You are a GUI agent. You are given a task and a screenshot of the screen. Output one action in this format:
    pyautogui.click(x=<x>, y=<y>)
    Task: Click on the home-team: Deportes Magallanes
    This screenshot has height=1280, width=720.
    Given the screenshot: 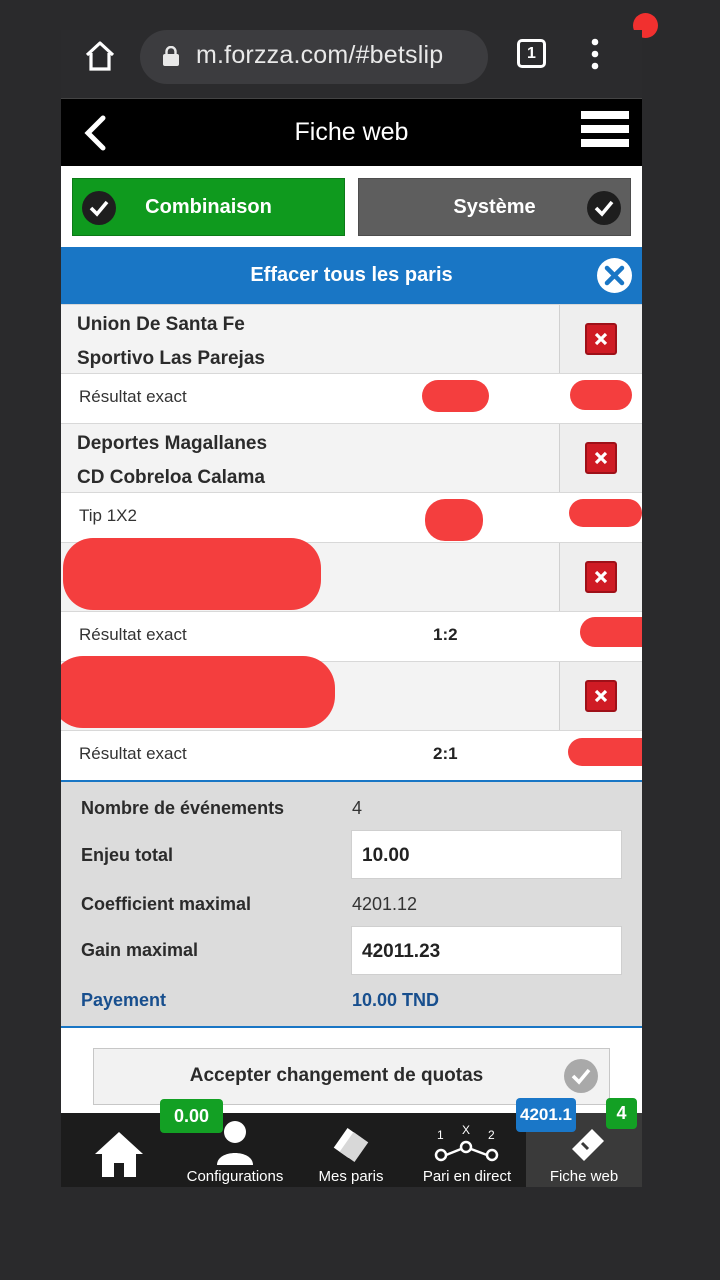 What is the action you would take?
    pyautogui.click(x=172, y=443)
    